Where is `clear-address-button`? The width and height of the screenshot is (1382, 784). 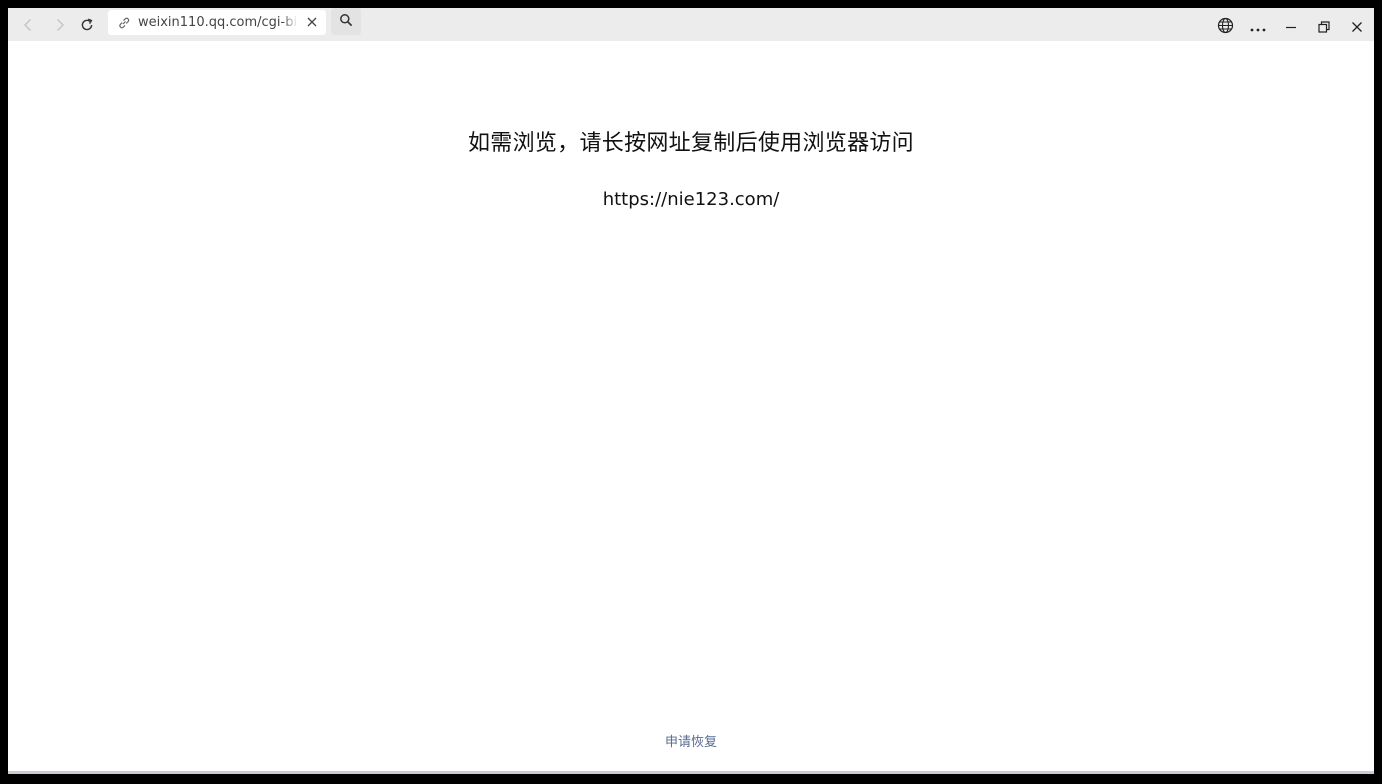 clear-address-button is located at coordinates (312, 22).